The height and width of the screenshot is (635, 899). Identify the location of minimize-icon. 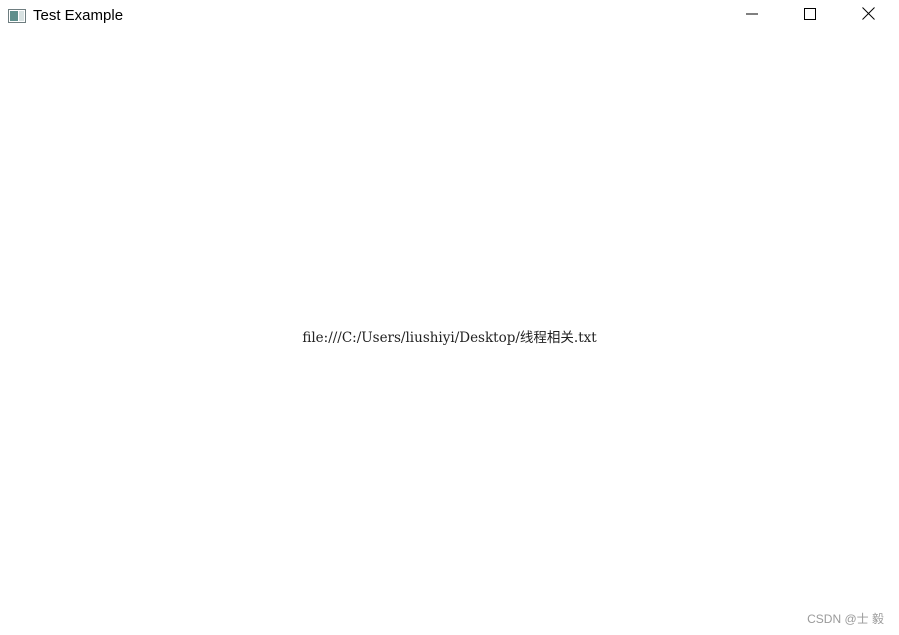
(752, 16).